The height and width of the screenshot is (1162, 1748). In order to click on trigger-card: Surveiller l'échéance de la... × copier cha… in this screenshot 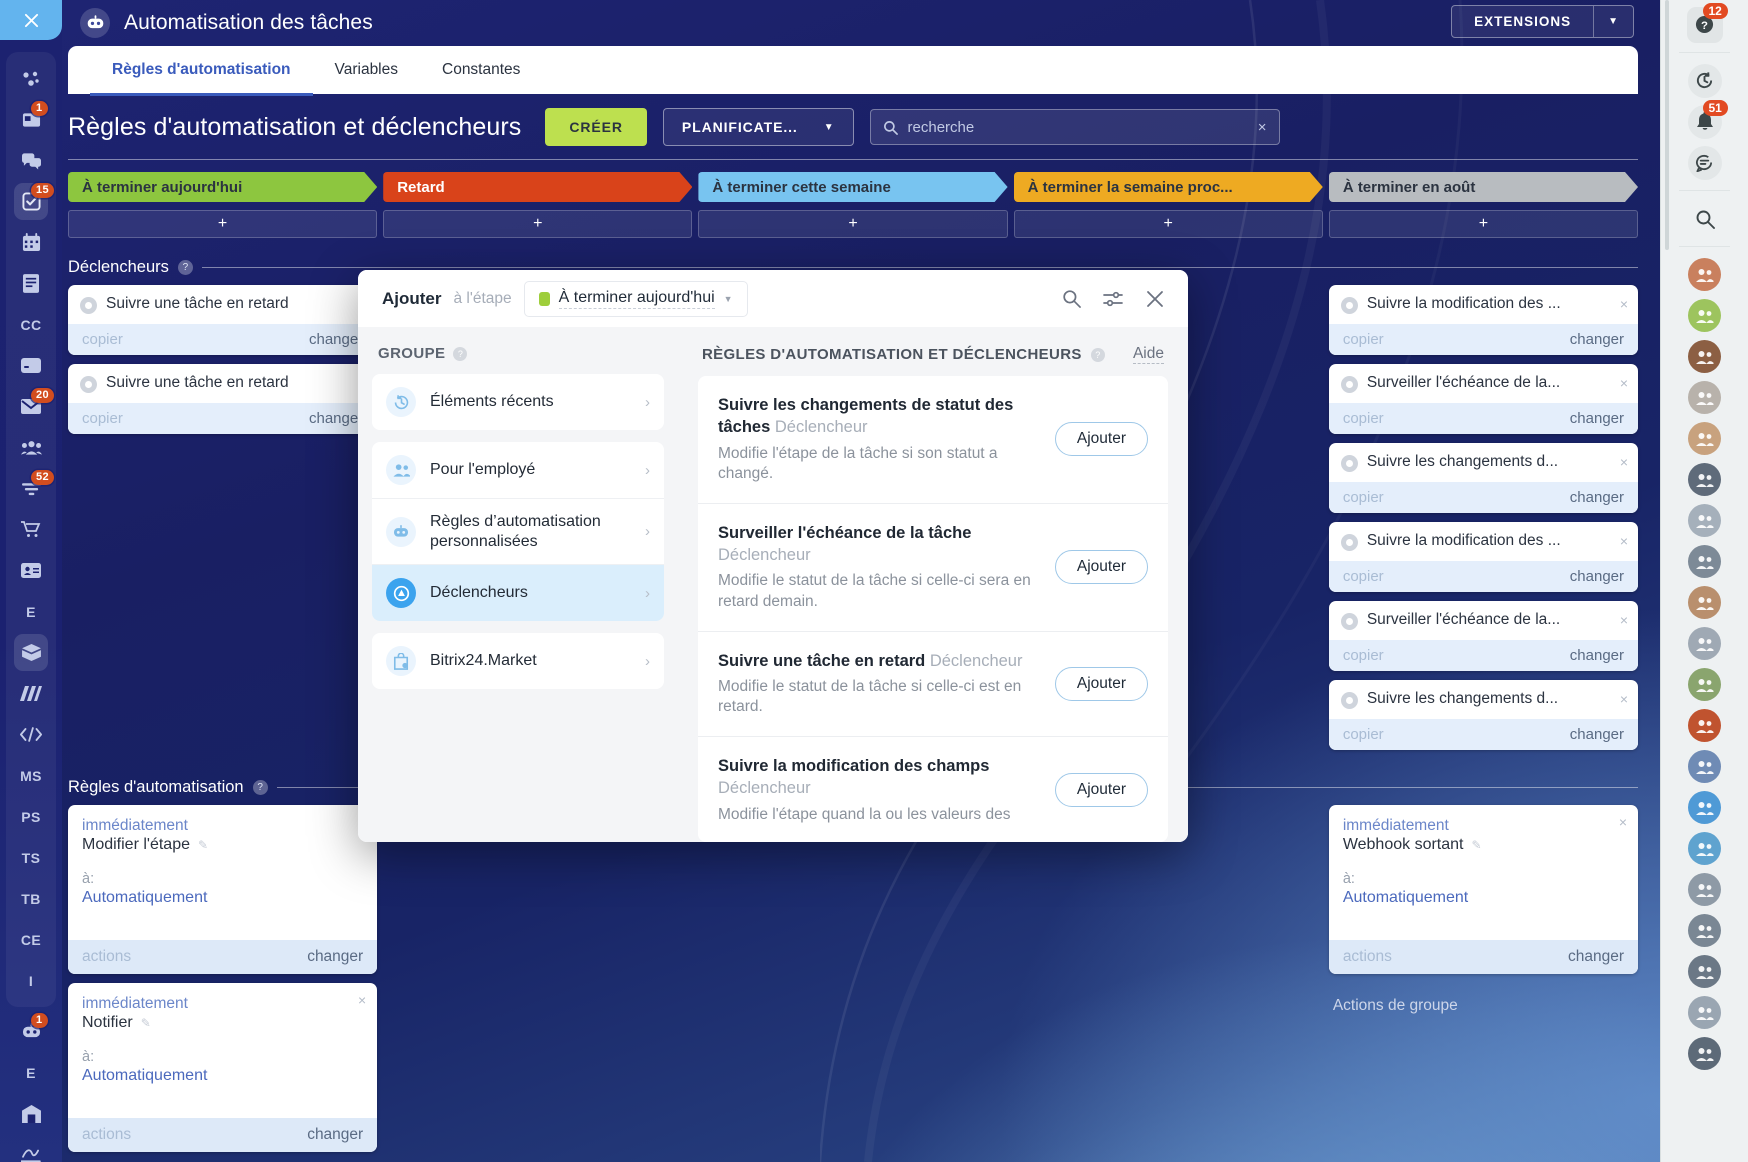, I will do `click(1483, 636)`.